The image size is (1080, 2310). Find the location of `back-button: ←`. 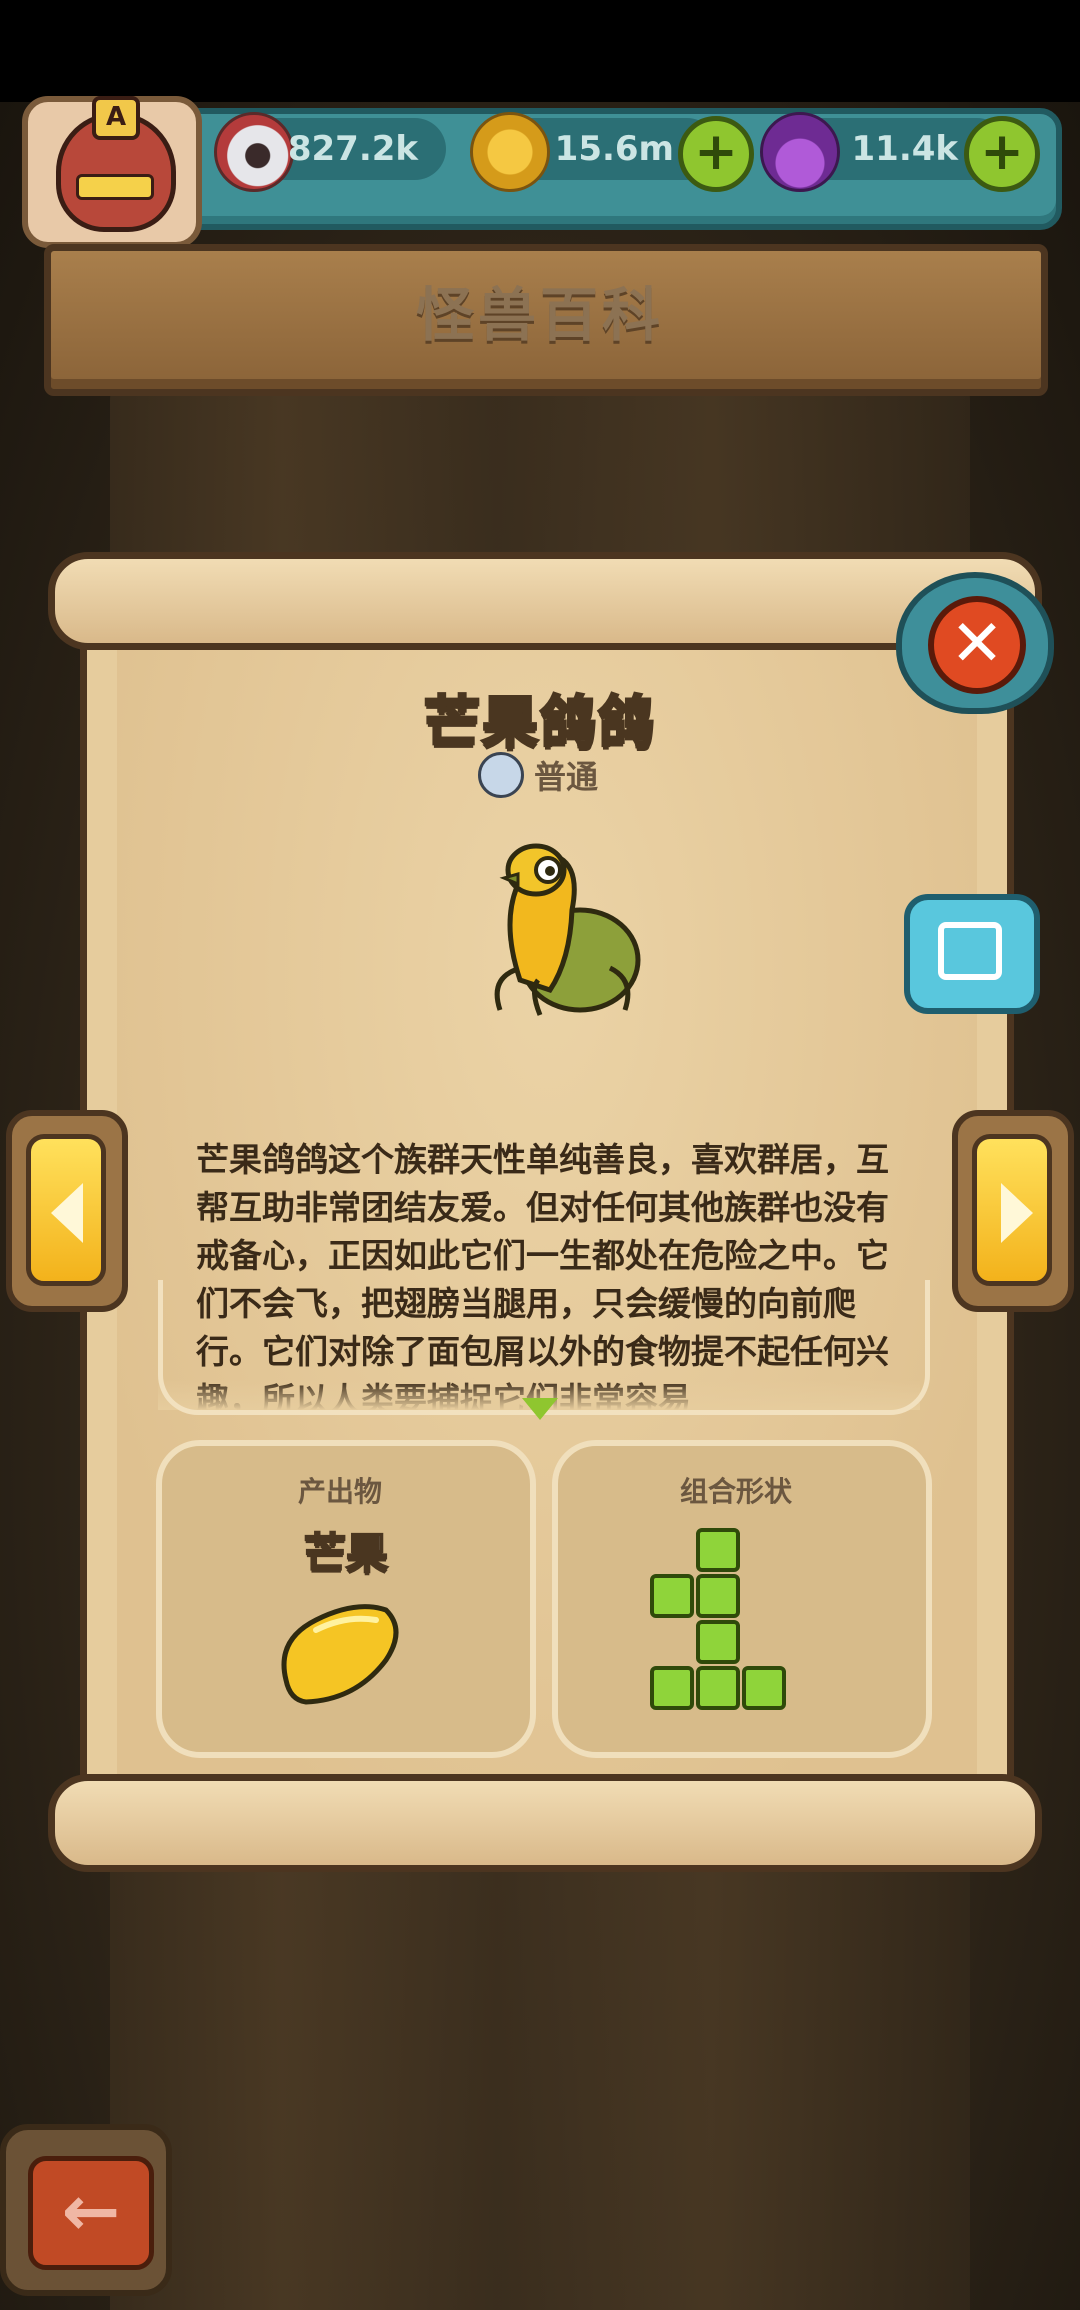

back-button: ← is located at coordinates (86, 2210).